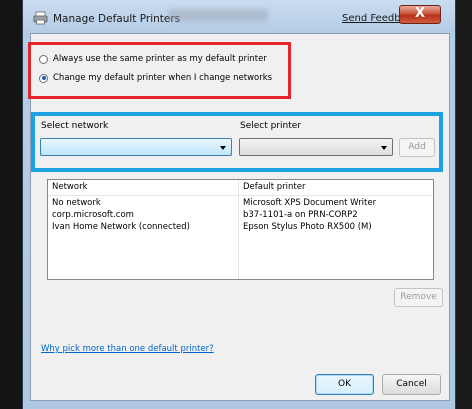  What do you see at coordinates (159, 70) in the screenshot?
I see `mode-highlight-box` at bounding box center [159, 70].